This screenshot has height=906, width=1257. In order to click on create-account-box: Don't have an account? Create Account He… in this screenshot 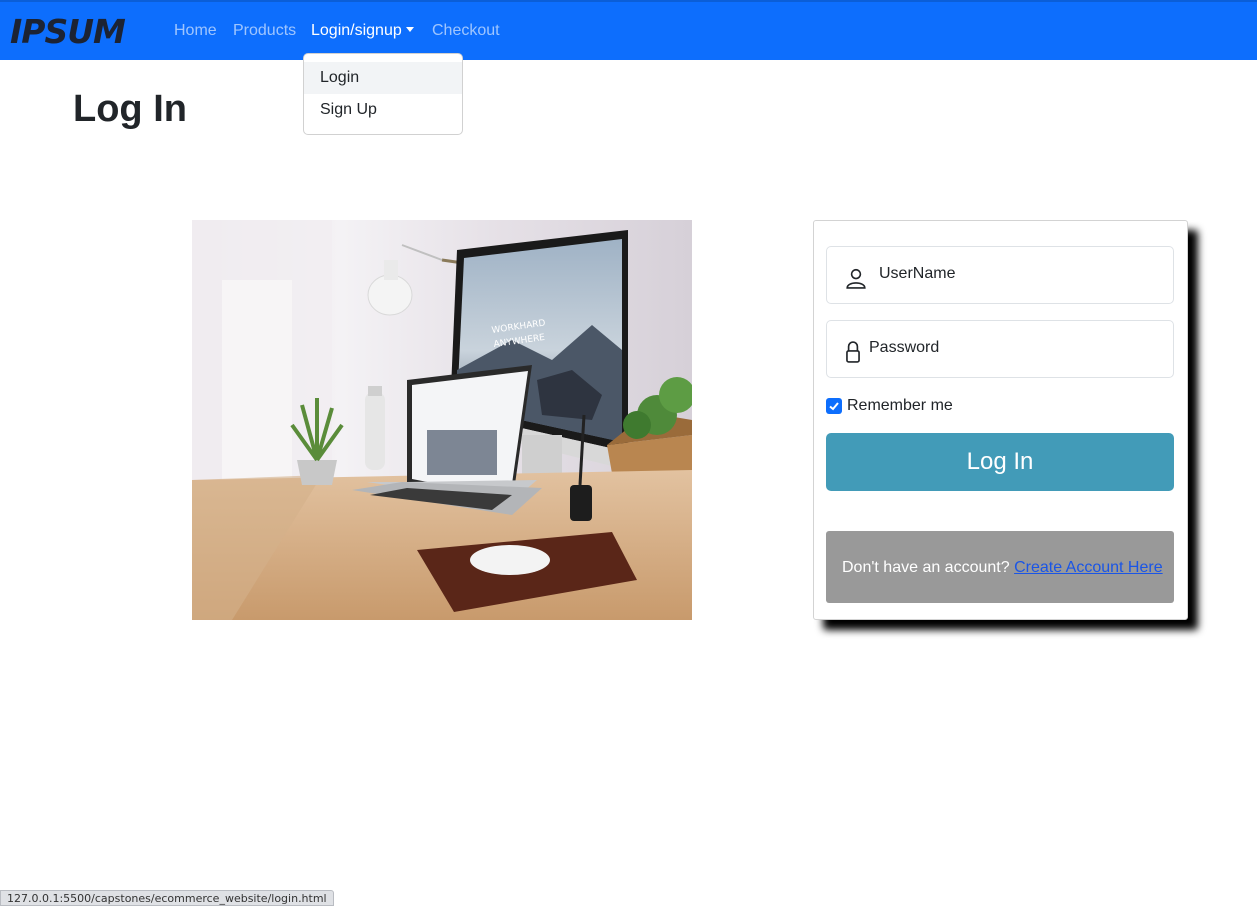, I will do `click(1000, 567)`.